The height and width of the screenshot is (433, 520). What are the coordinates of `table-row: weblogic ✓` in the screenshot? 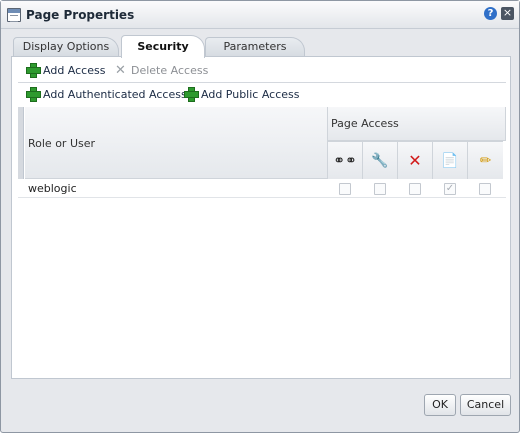 It's located at (262, 188).